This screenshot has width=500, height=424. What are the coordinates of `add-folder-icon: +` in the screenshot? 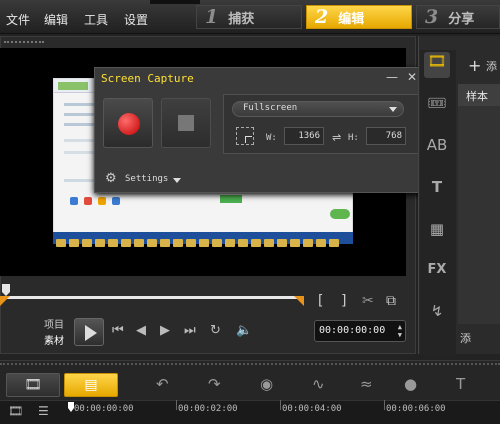 It's located at (474, 65).